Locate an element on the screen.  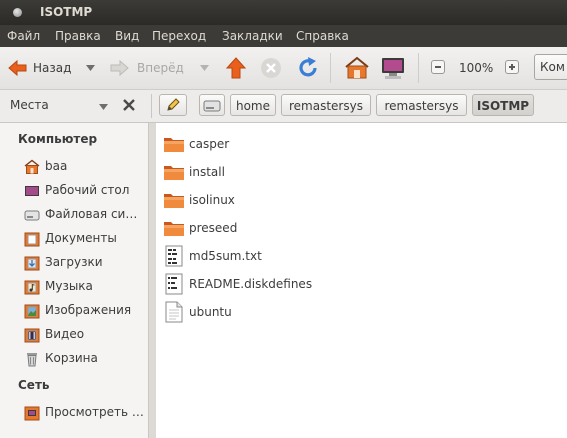
file-item-ubuntu: ubuntu is located at coordinates (313, 312).